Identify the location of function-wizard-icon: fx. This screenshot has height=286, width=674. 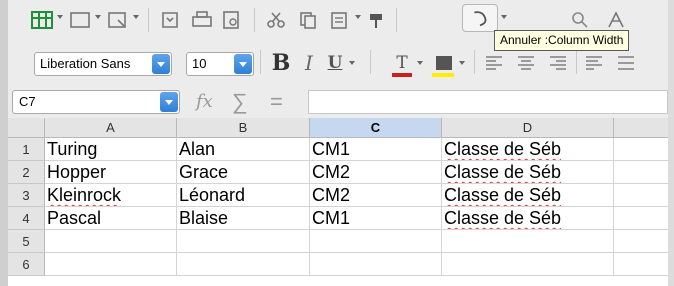
(204, 101).